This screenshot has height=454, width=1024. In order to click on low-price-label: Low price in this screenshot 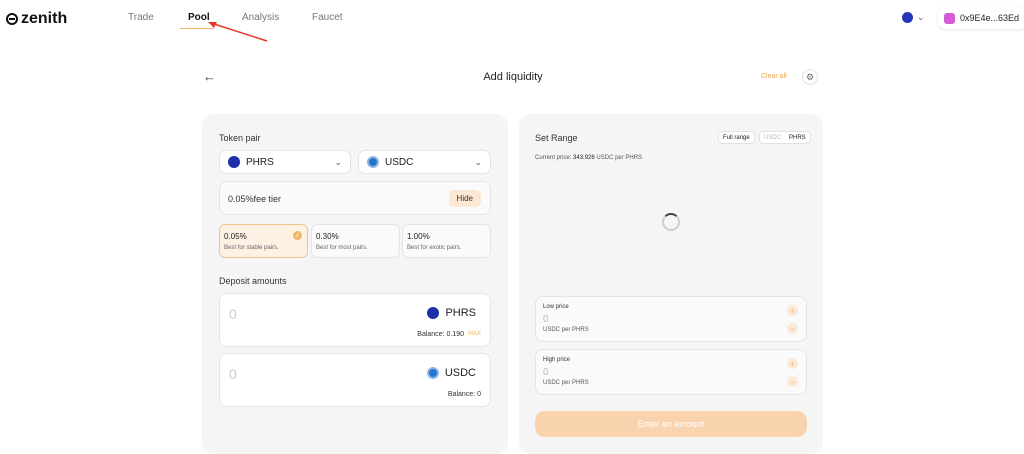, I will do `click(556, 307)`.